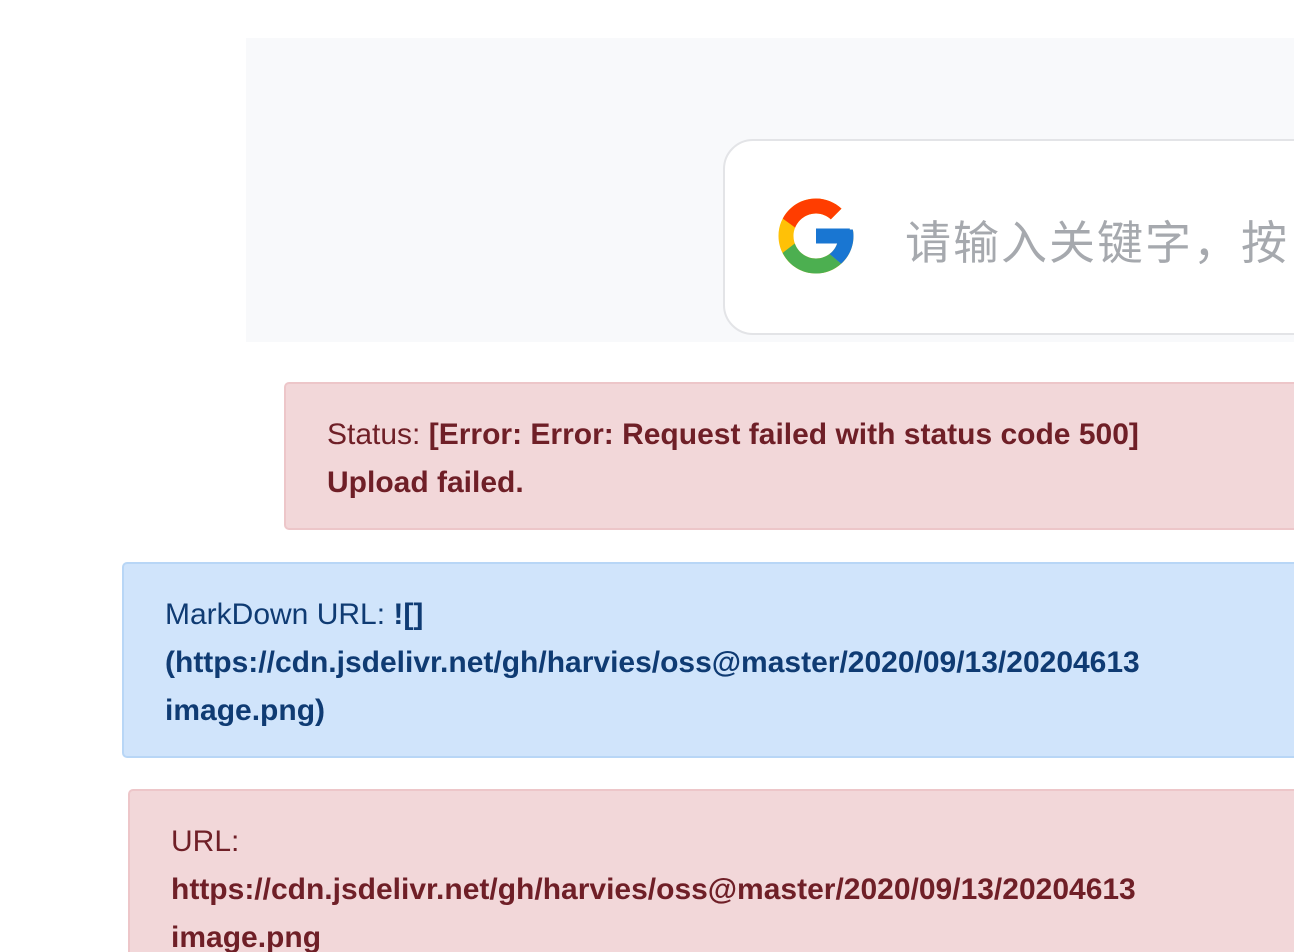 This screenshot has height=952, width=1294. What do you see at coordinates (205, 841) in the screenshot?
I see `url-label: URL:` at bounding box center [205, 841].